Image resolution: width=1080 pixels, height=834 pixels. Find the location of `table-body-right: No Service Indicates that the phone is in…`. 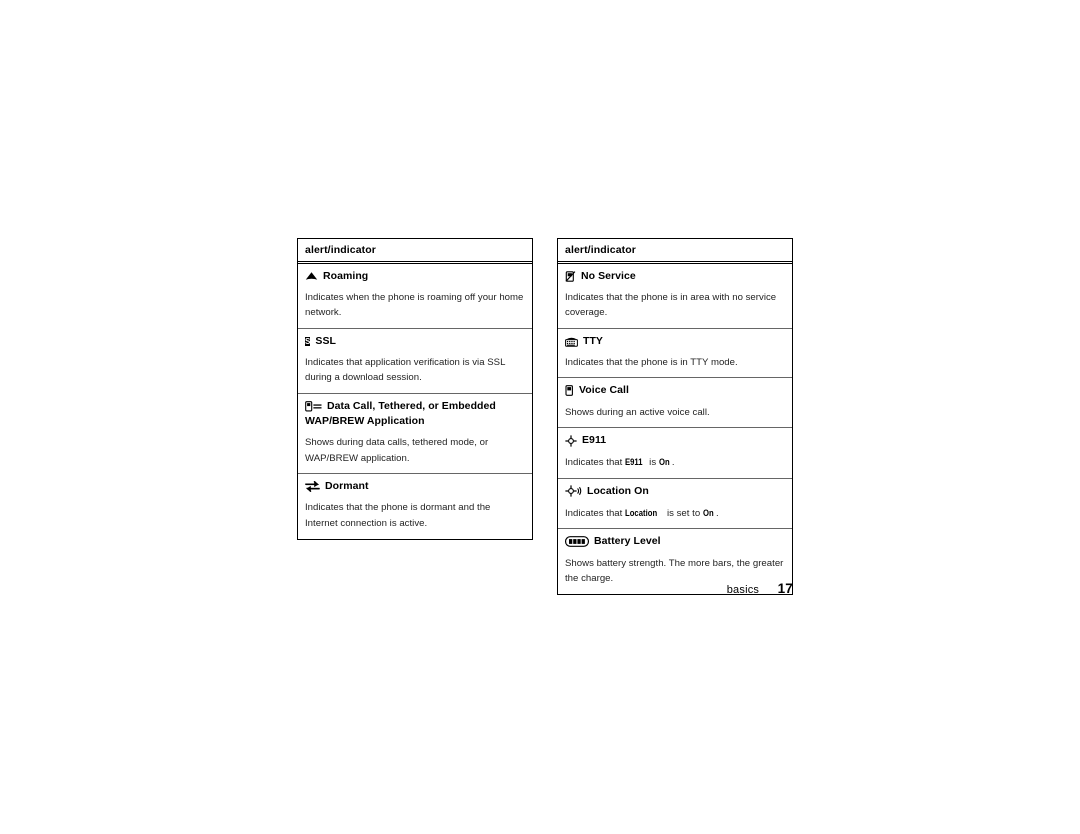

table-body-right: No Service Indicates that the phone is in… is located at coordinates (675, 429).